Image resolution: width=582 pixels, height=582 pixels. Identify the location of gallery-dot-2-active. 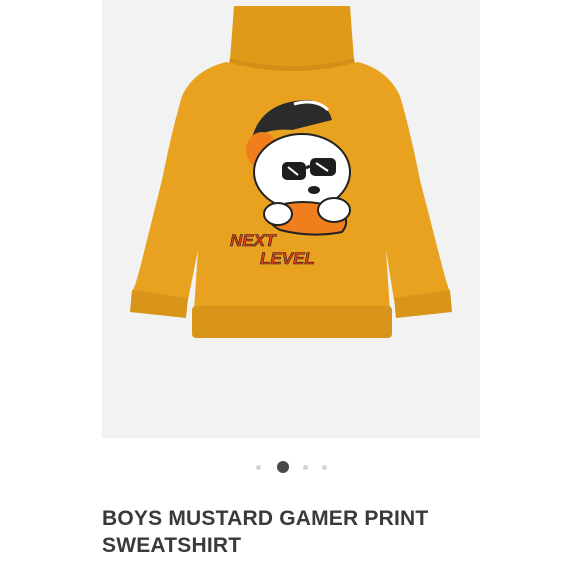
(282, 467).